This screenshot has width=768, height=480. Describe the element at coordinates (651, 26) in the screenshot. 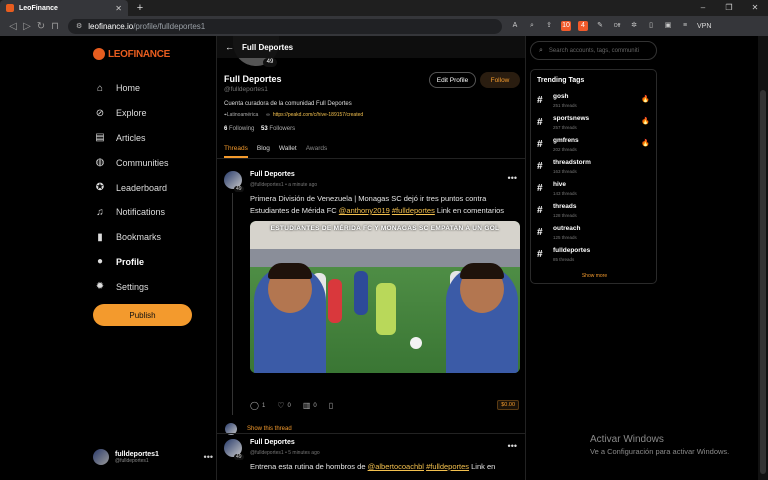

I see `sidebar-toggle-icon: ▯` at that location.